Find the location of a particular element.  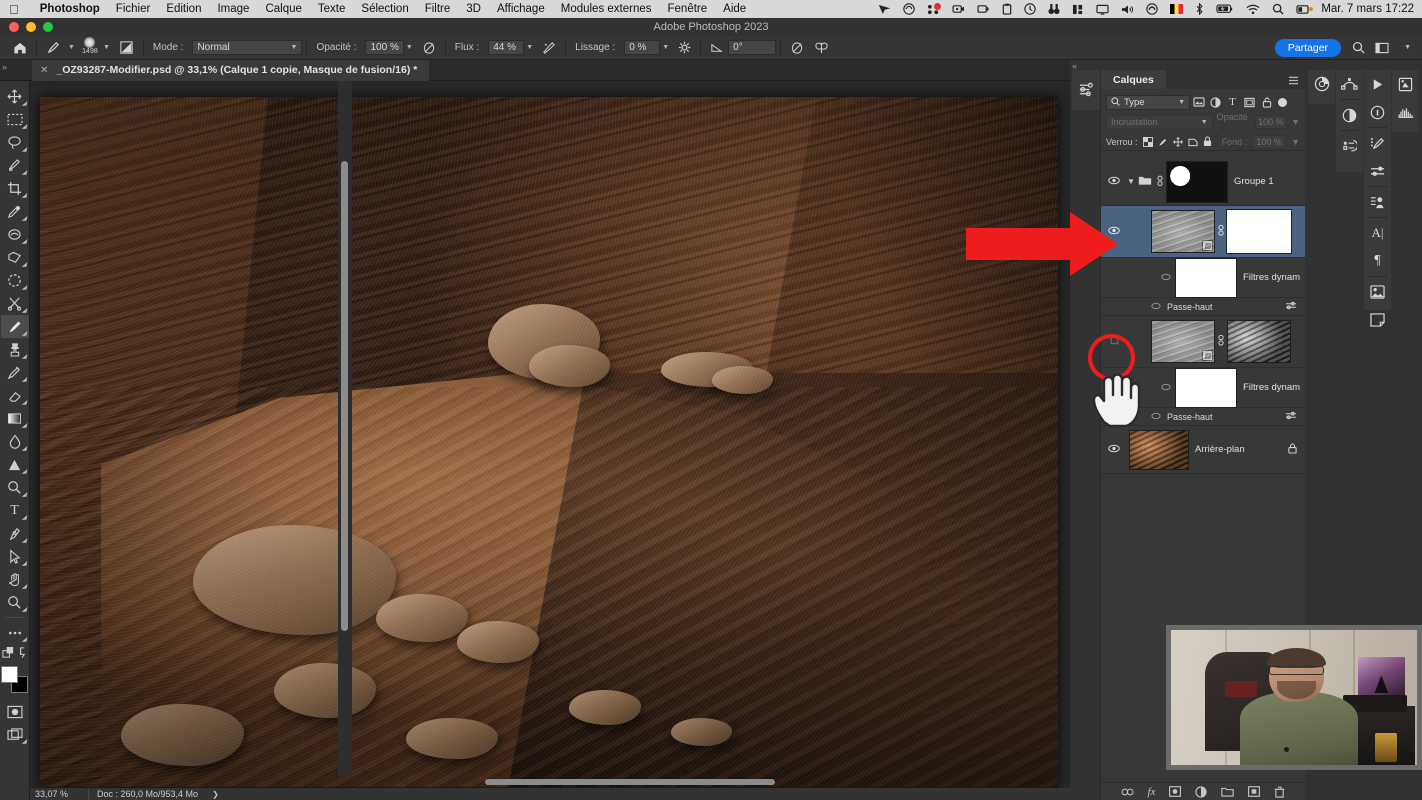

gradient-tool: ◢ is located at coordinates (15, 418).